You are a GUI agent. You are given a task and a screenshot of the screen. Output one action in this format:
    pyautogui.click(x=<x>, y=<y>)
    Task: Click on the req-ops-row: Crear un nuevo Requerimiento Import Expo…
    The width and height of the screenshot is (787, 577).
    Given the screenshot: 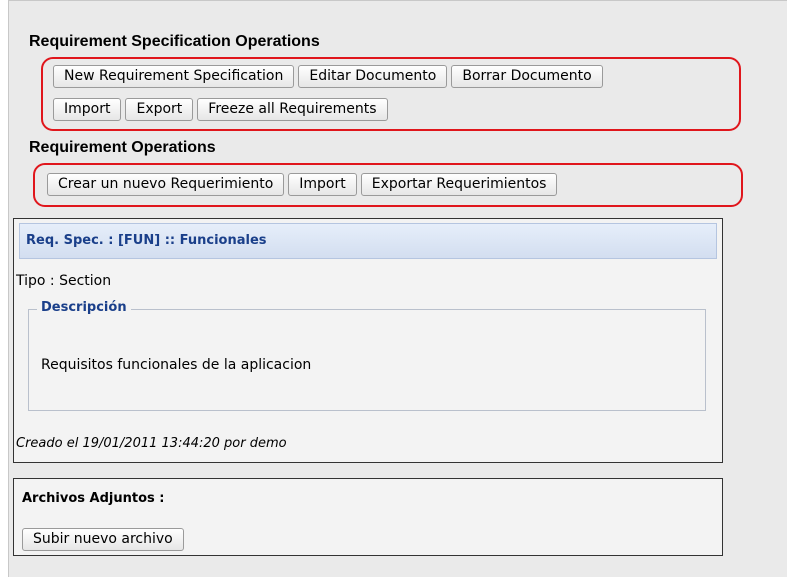 What is the action you would take?
    pyautogui.click(x=302, y=184)
    